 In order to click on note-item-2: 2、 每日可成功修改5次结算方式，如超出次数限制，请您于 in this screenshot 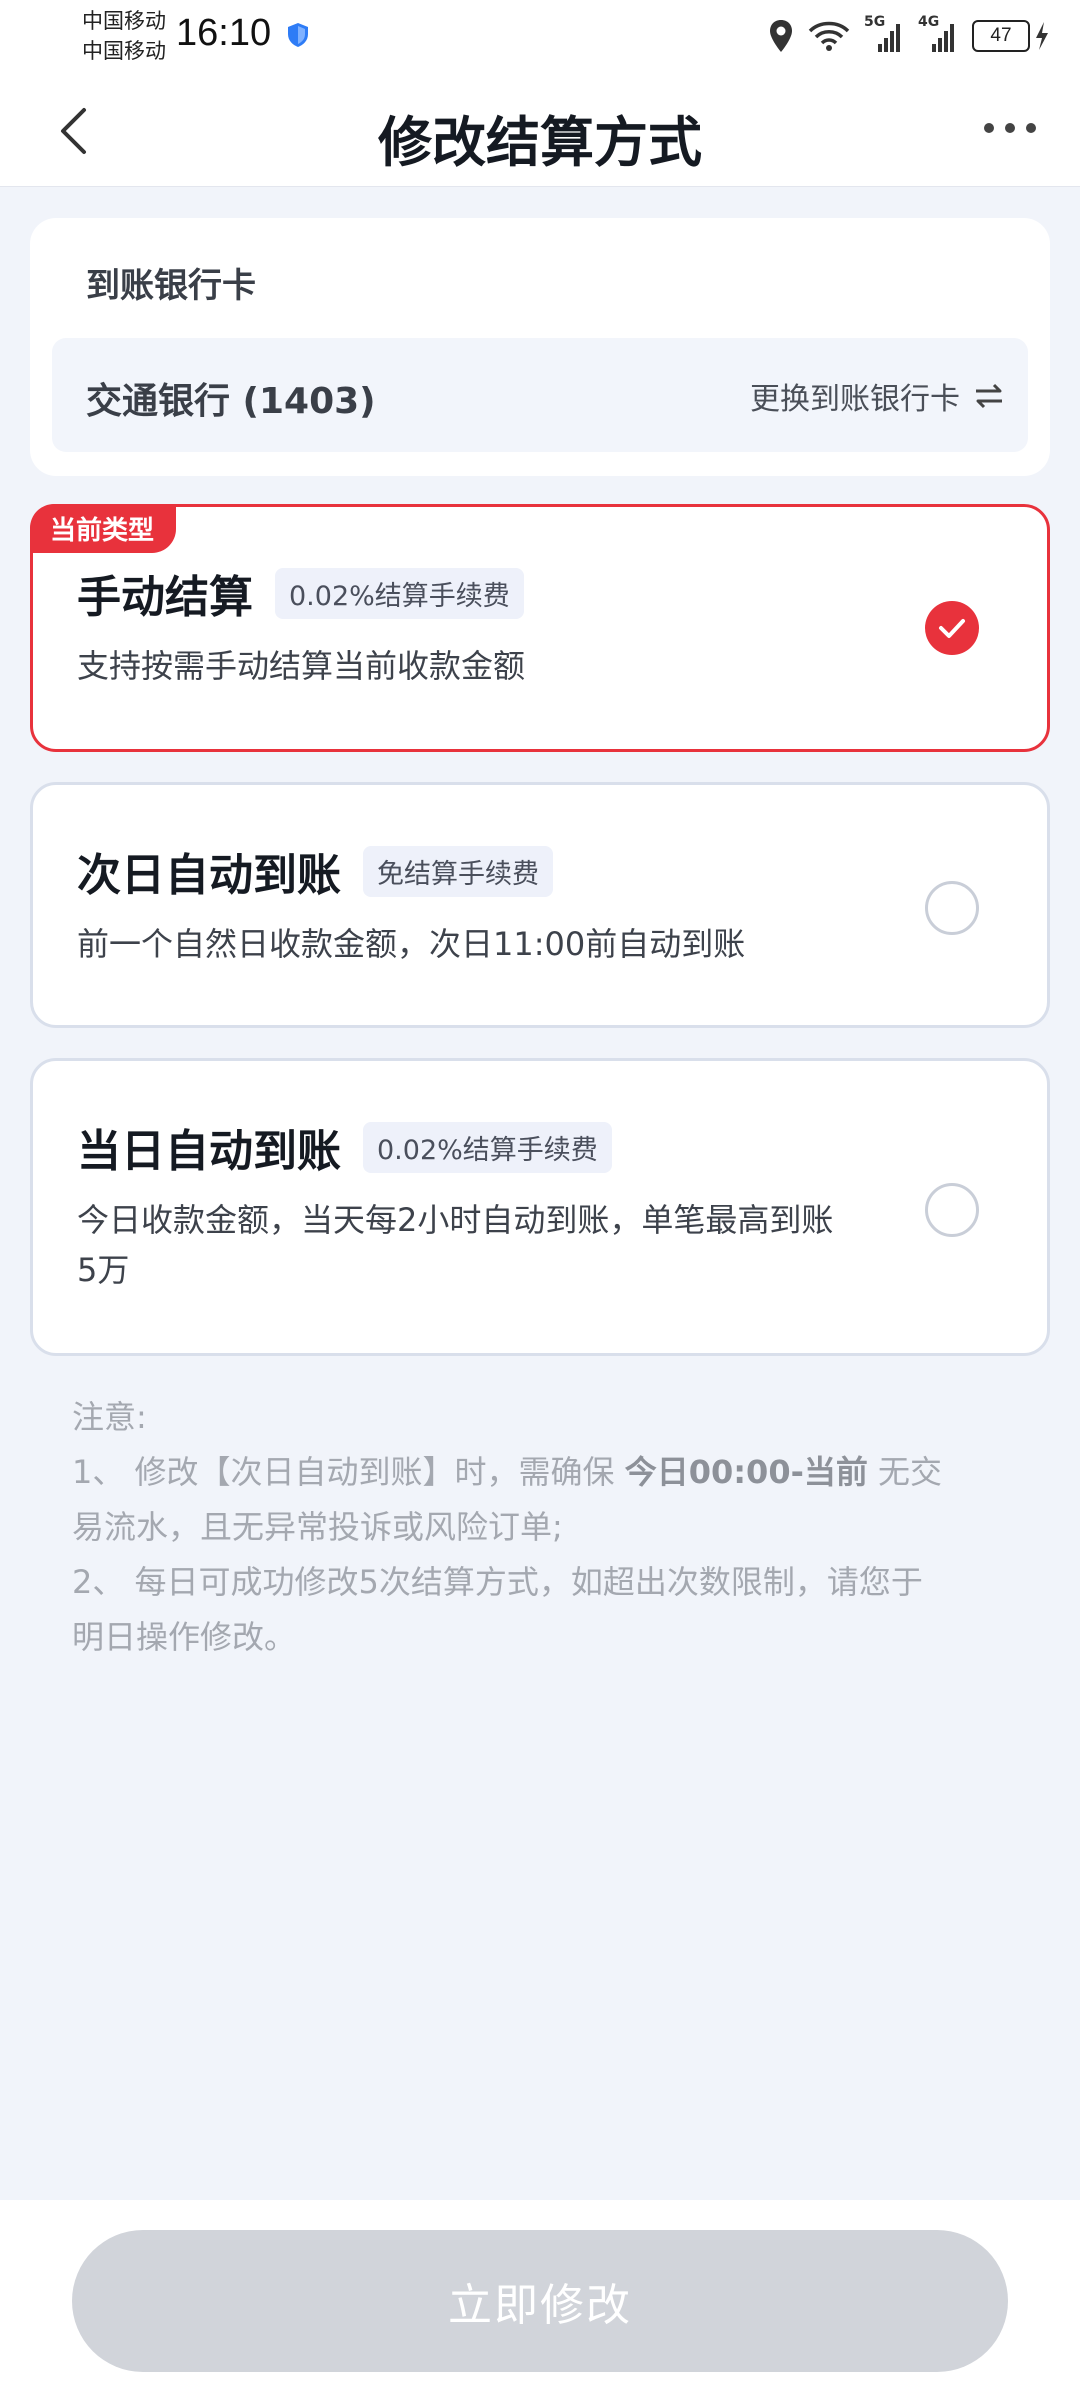, I will do `click(497, 1582)`.